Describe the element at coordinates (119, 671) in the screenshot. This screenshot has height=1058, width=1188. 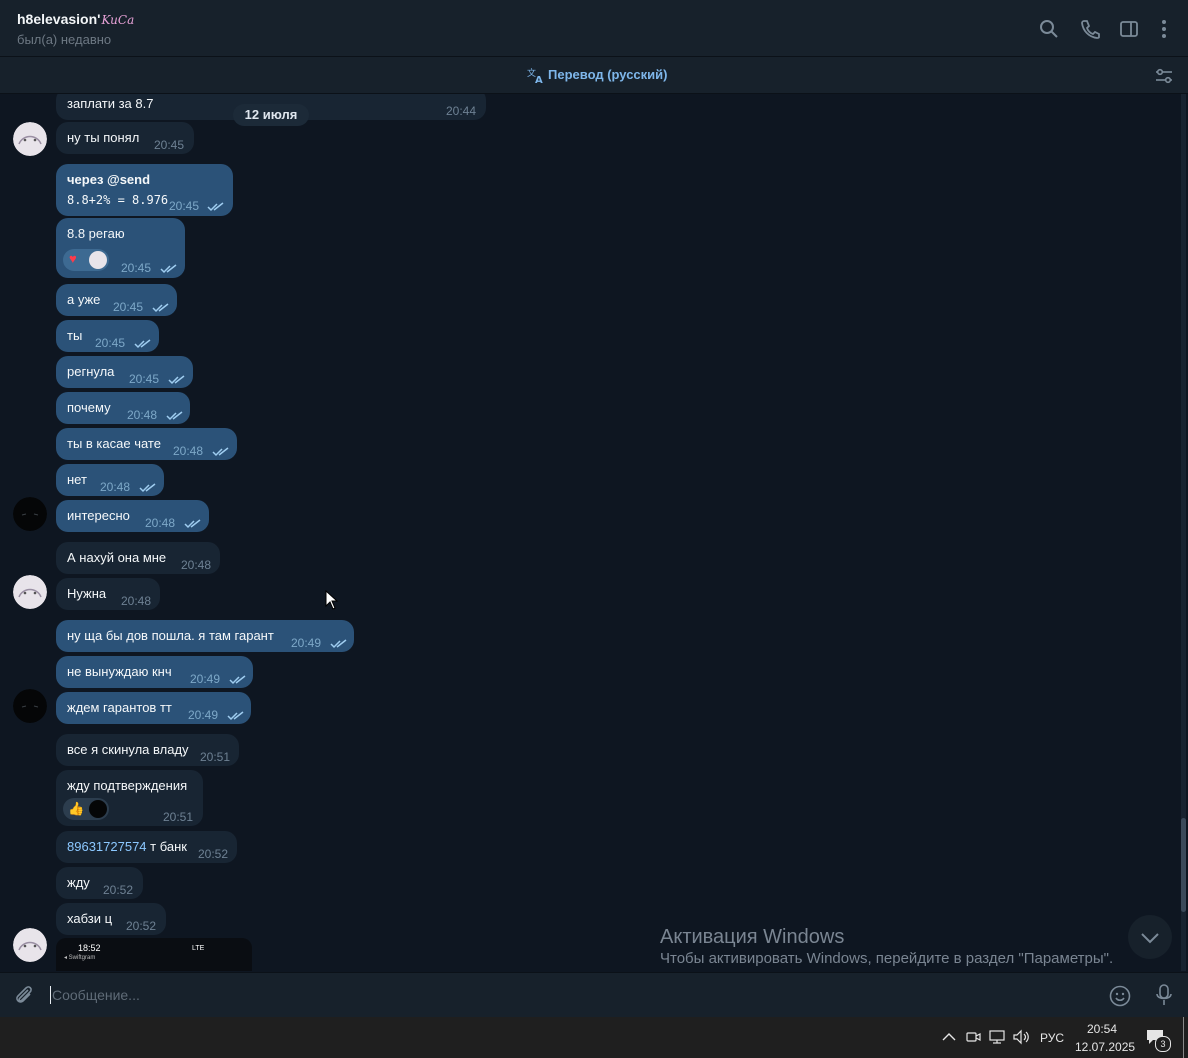
I see `message-text: не вынуждаю кнч` at that location.